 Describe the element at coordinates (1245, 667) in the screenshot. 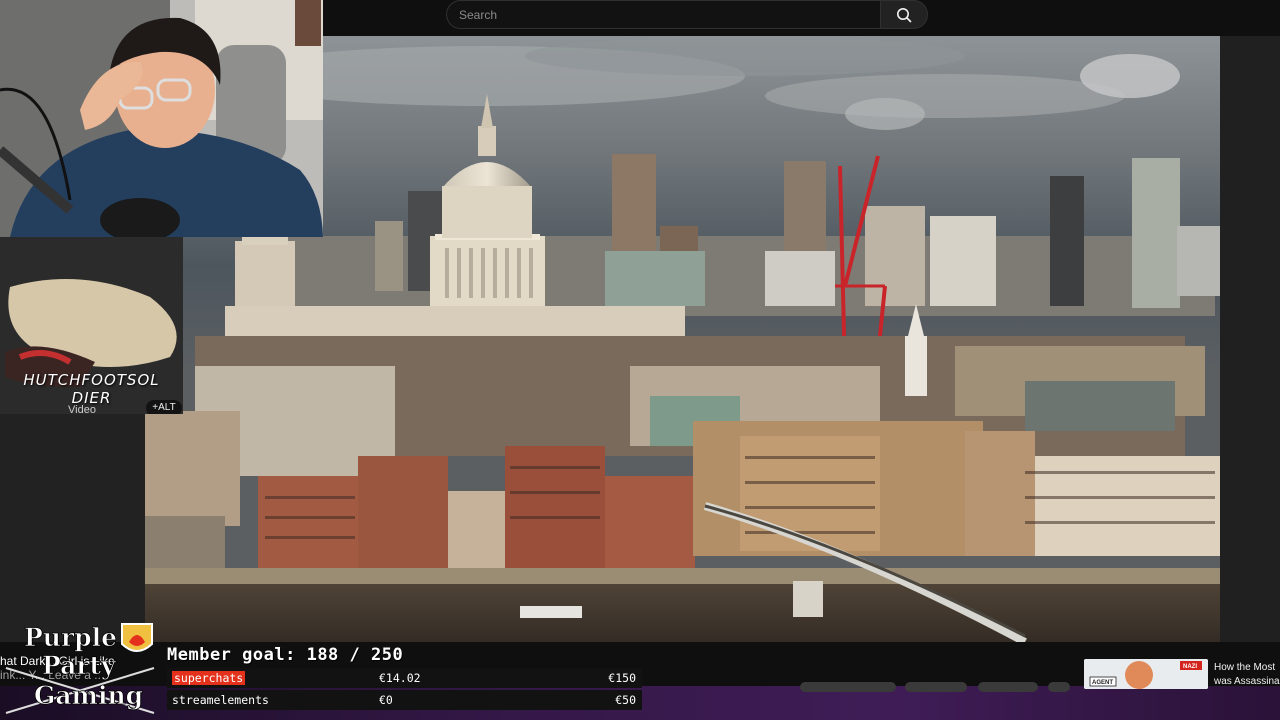

I see `recommended-title-line: How the Most` at that location.